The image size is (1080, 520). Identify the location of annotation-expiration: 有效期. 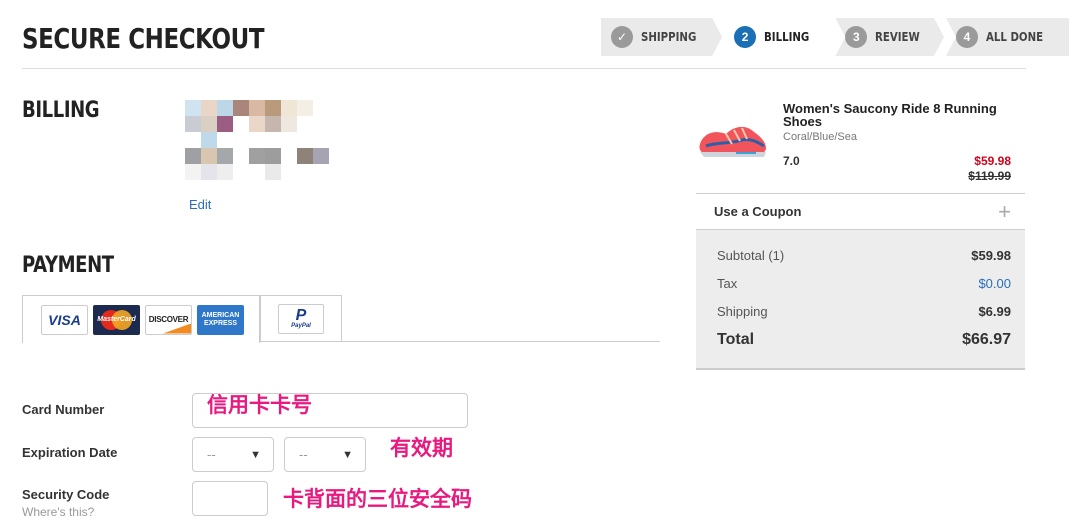
(421, 448).